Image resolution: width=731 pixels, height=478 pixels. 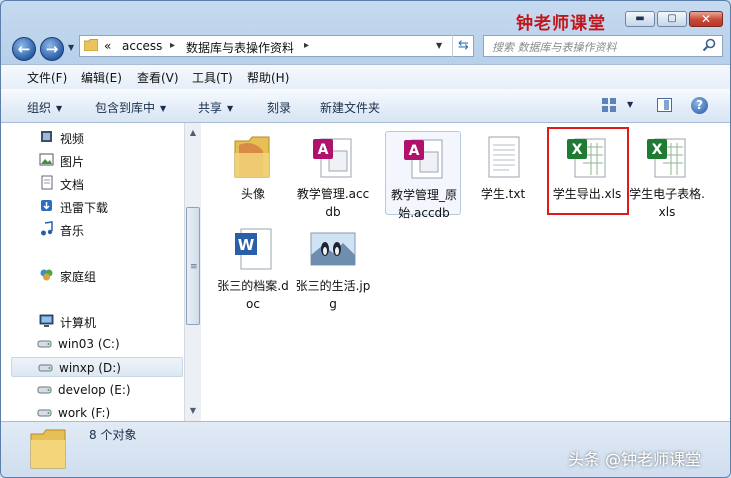 I want to click on refresh-button: ⇆, so click(x=463, y=46).